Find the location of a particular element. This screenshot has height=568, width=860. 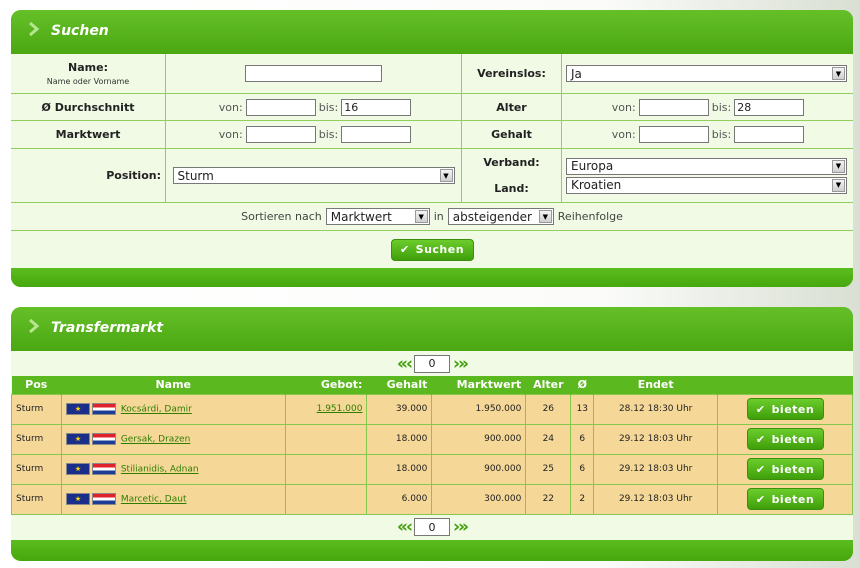

position-select: Sturm ▼ is located at coordinates (313, 175).